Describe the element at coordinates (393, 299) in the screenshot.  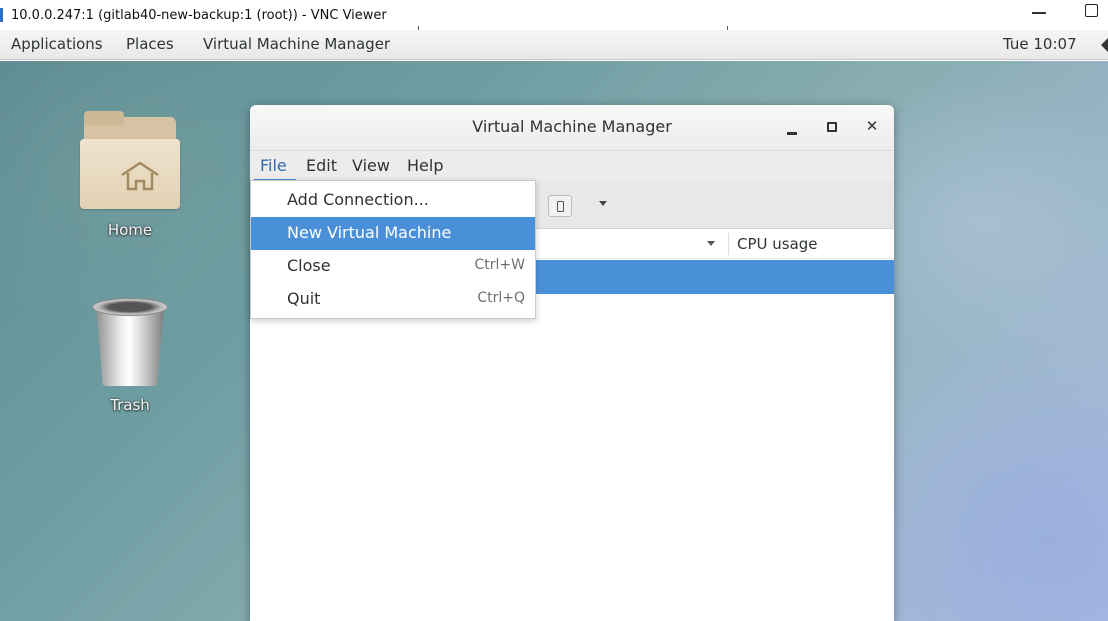
I see `menu-item-quit: Quit Ctrl+Q` at that location.